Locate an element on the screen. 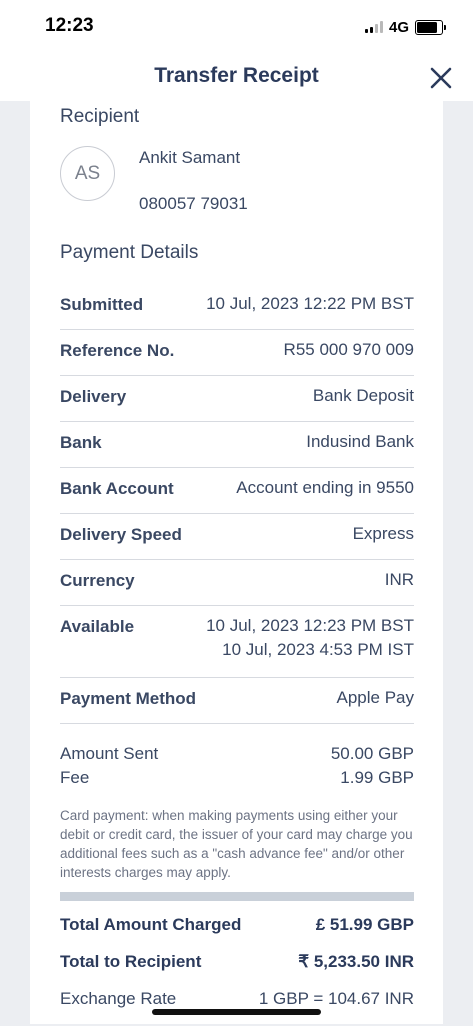 The width and height of the screenshot is (473, 1026). home-indicator is located at coordinates (236, 1012).